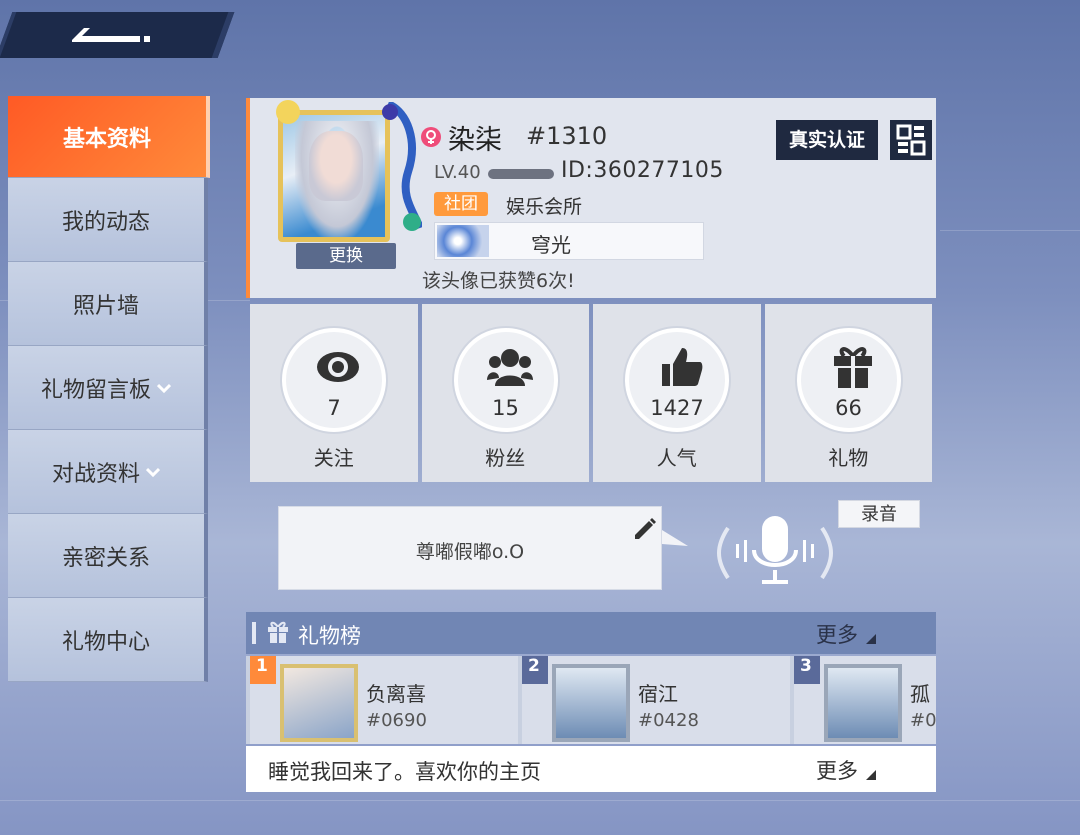 The width and height of the screenshot is (1080, 835). I want to click on sidebar-item-label: 礼物中心, so click(105, 642).